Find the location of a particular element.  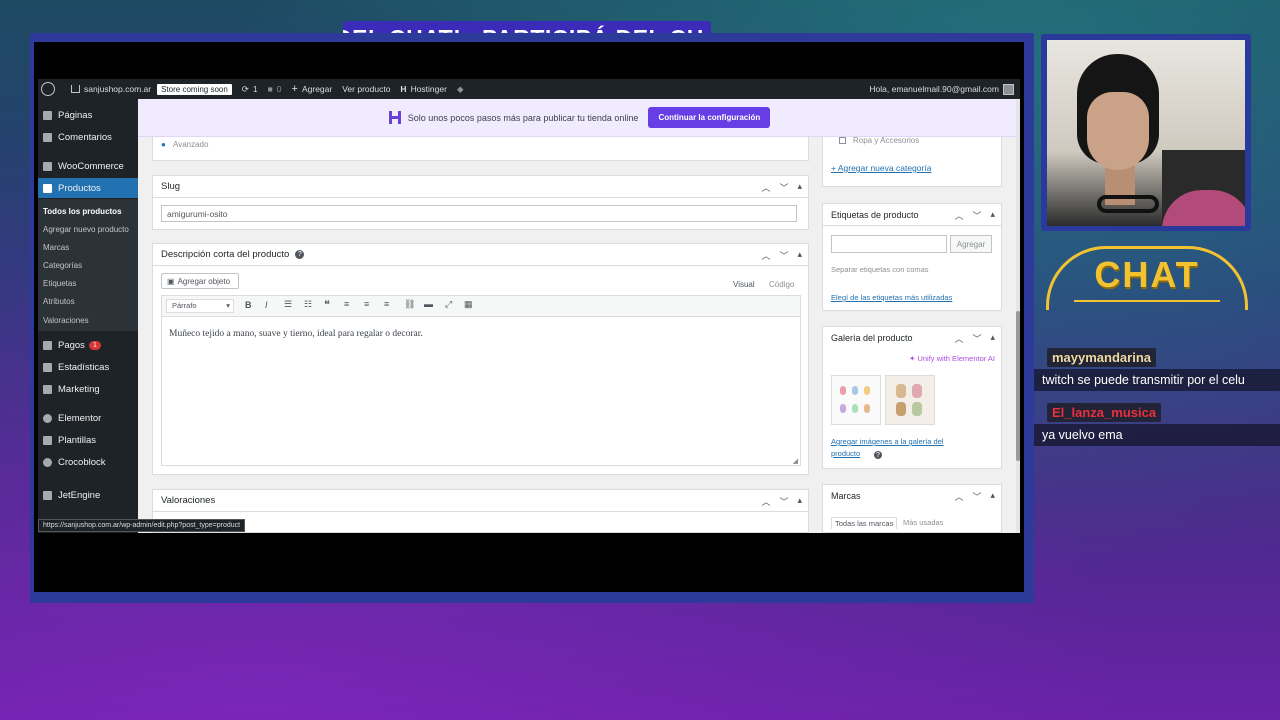

elementor-icon is located at coordinates (47, 418).